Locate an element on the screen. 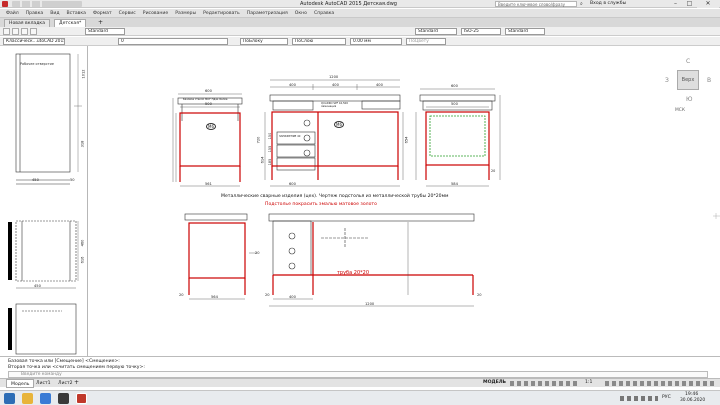 The image size is (720, 405). dim-heights-a: 720 is located at coordinates (258, 140).